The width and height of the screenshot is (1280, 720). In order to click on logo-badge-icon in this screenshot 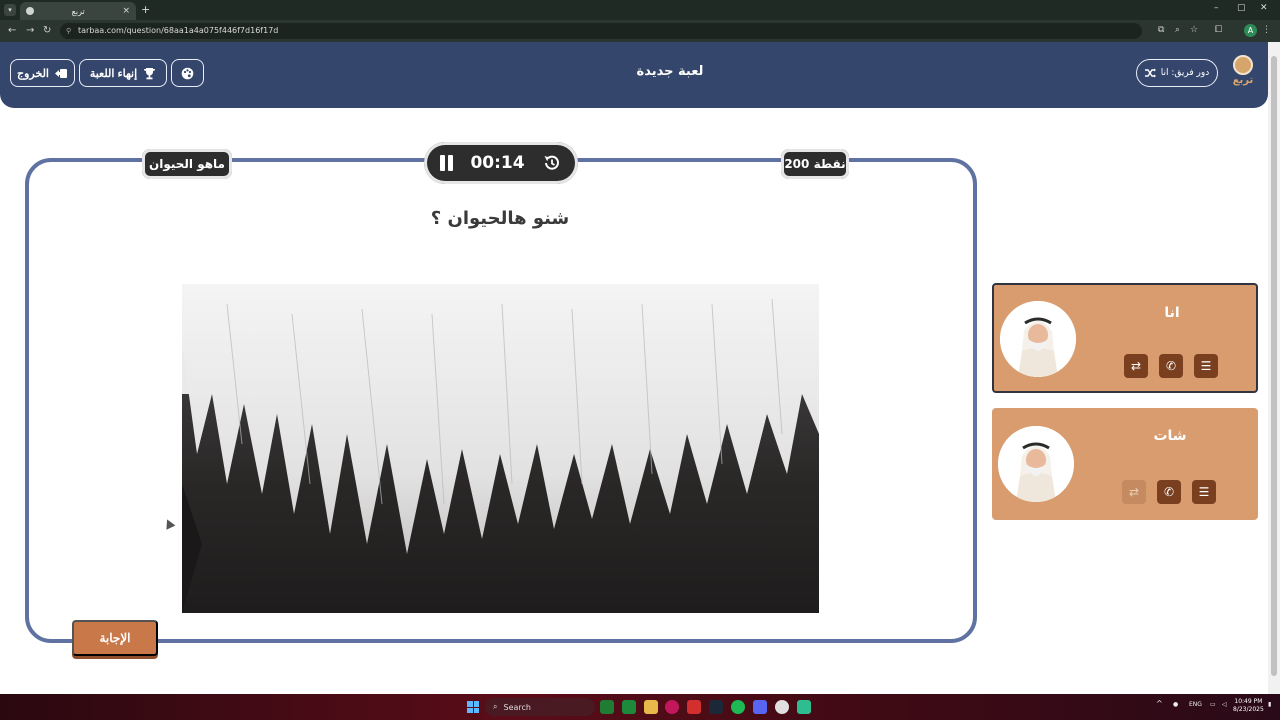, I will do `click(1243, 65)`.